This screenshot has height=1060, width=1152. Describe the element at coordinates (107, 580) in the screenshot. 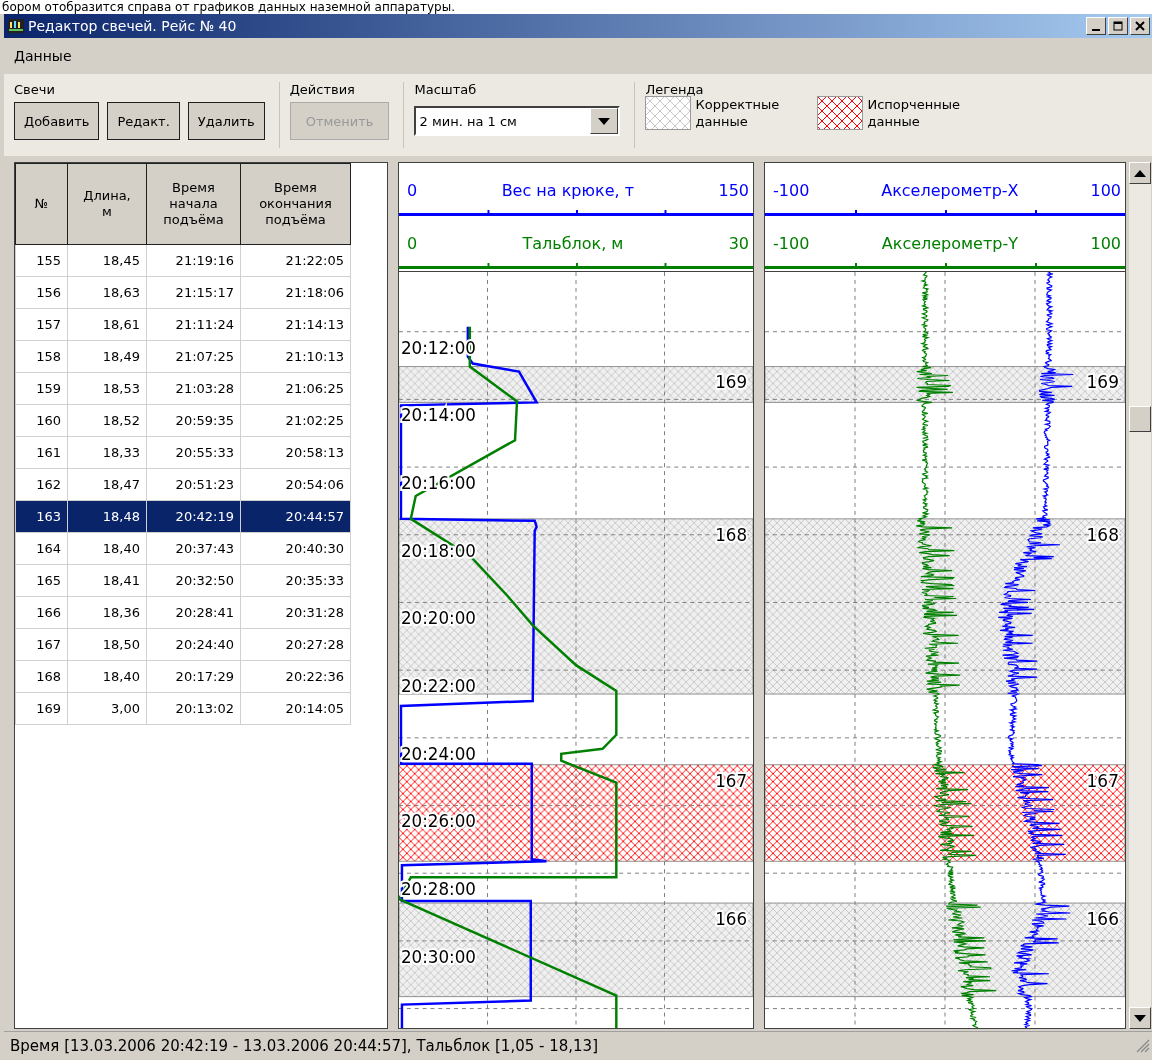

I see `table-cell: 18,41` at that location.